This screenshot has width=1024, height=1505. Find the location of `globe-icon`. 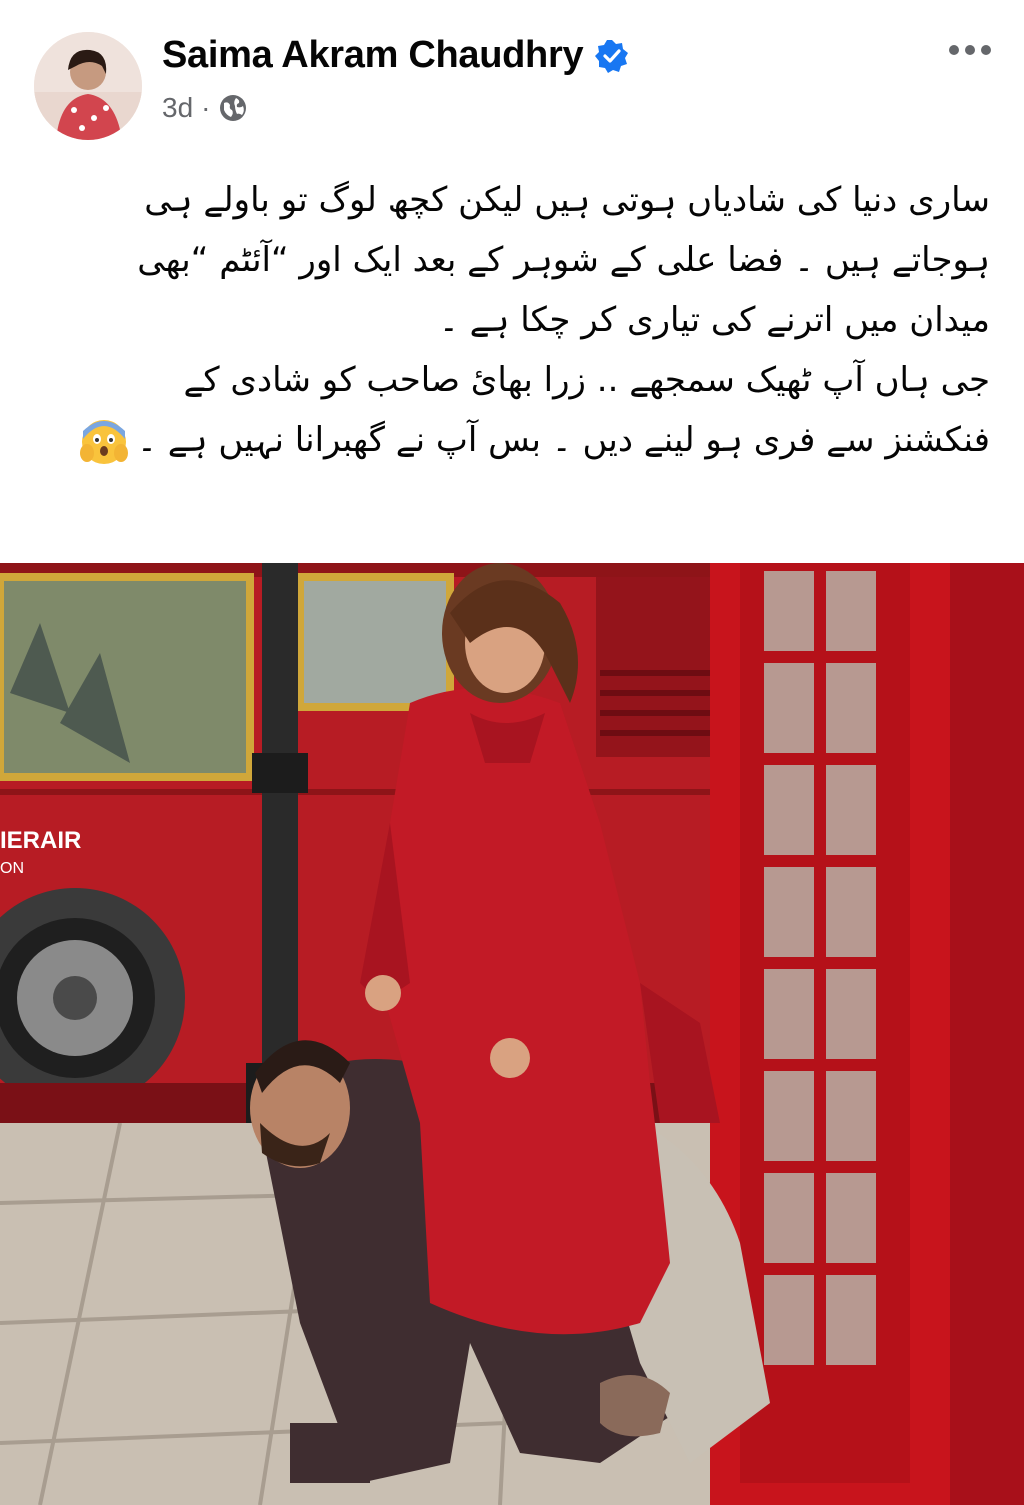

globe-icon is located at coordinates (233, 108).